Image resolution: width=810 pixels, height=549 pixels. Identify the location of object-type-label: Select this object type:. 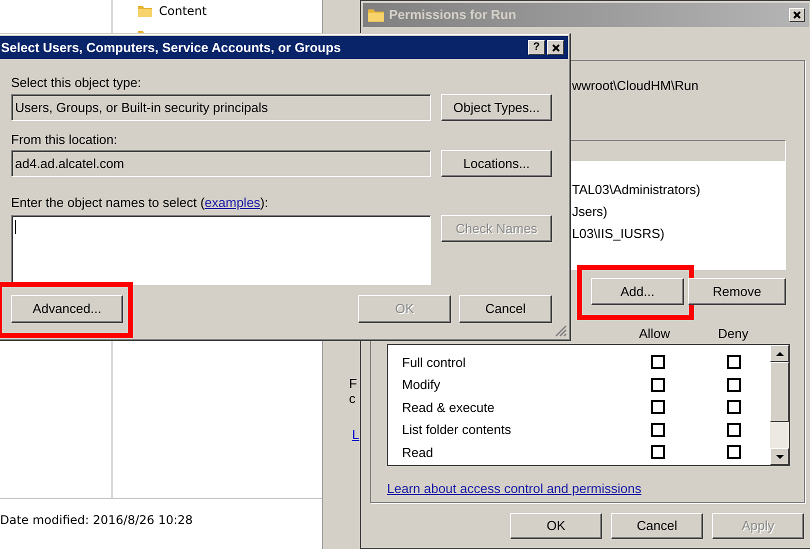
(76, 83).